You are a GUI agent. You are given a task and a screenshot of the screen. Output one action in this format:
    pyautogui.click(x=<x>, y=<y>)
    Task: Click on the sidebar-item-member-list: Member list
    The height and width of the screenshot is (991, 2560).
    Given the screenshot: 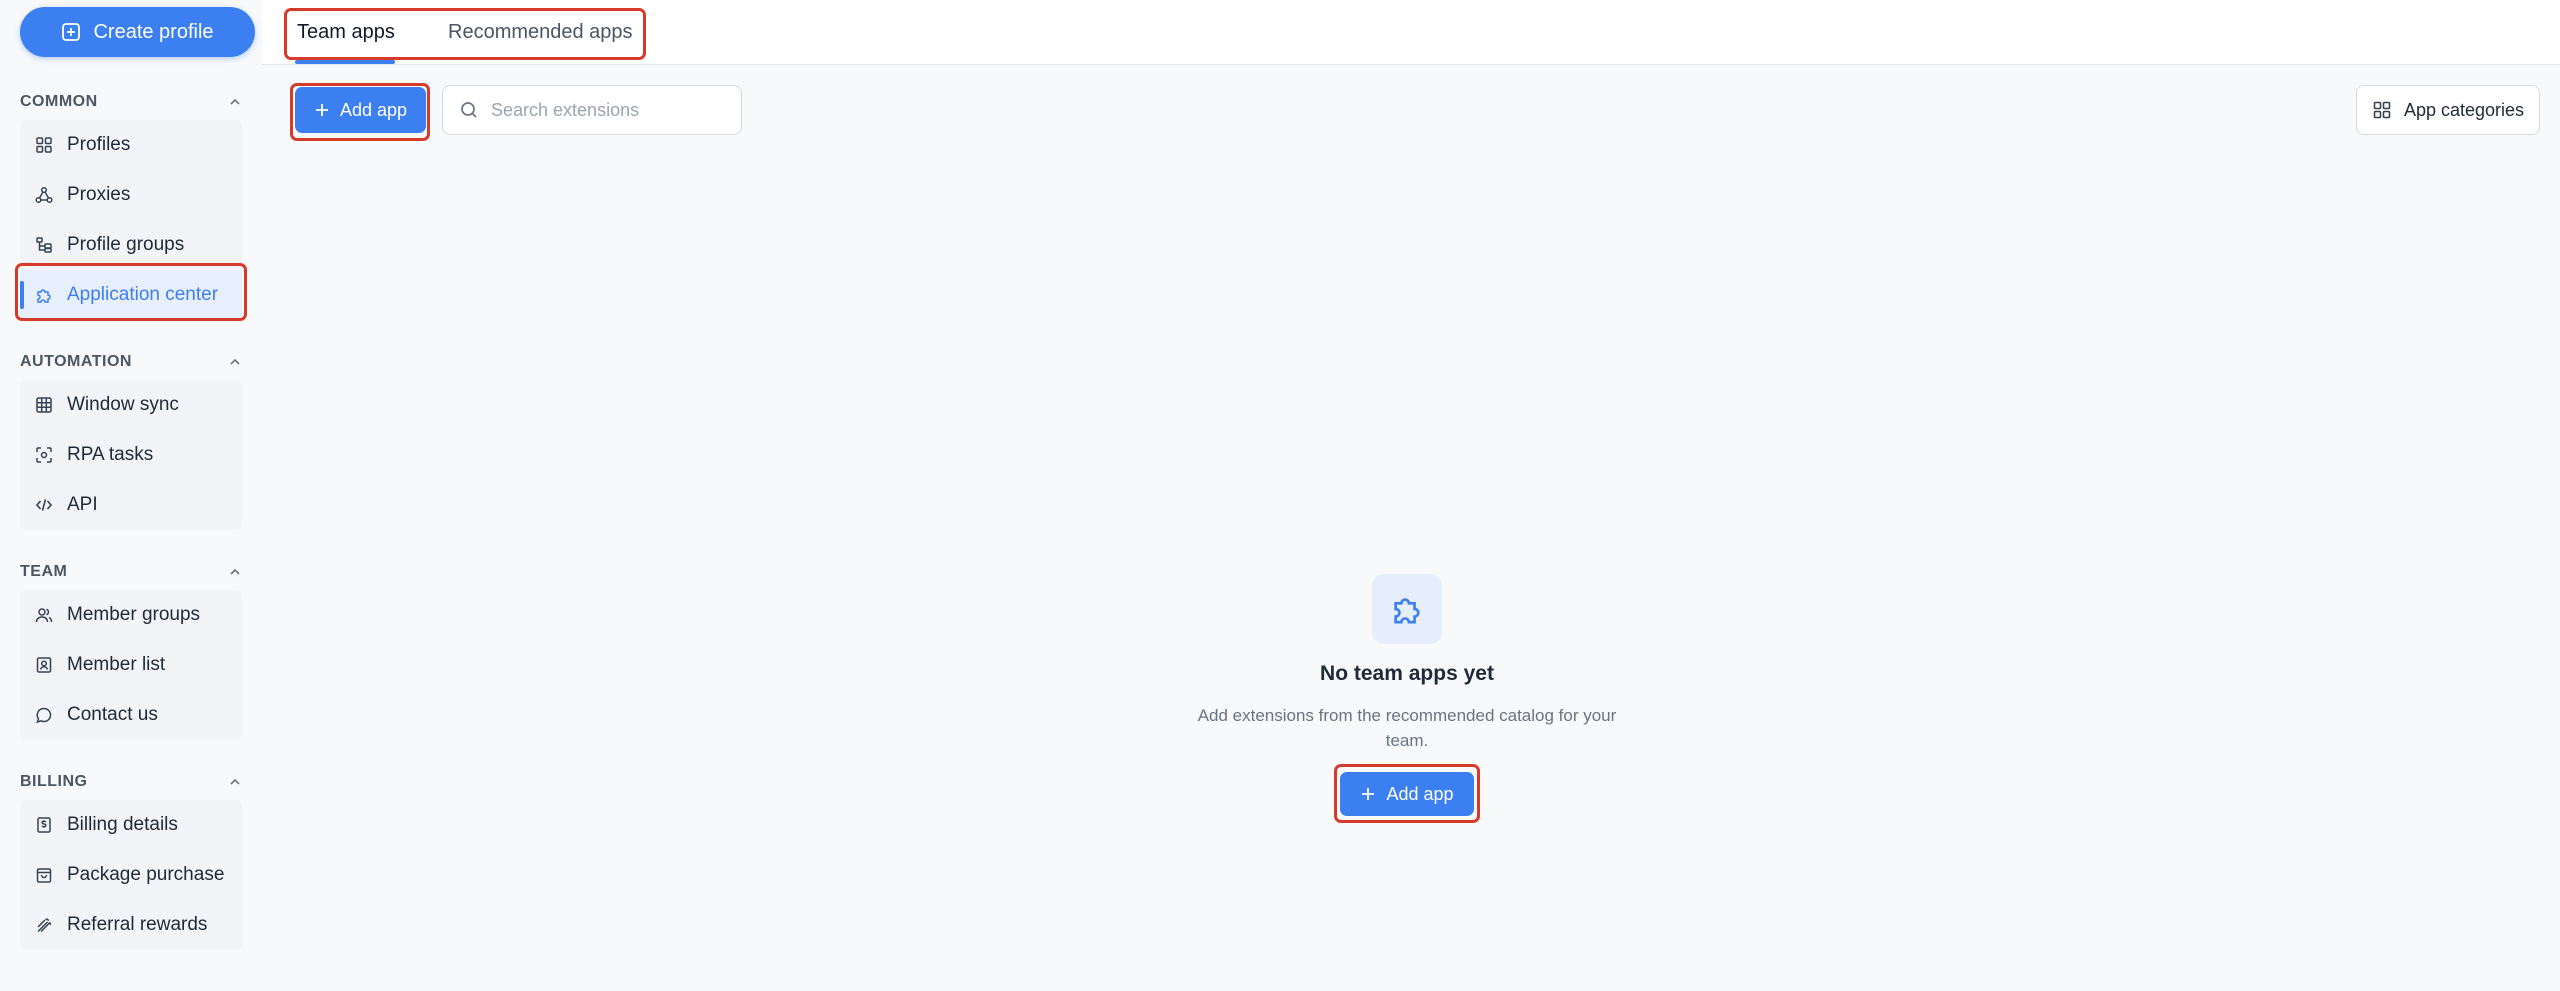 What is the action you would take?
    pyautogui.click(x=131, y=665)
    